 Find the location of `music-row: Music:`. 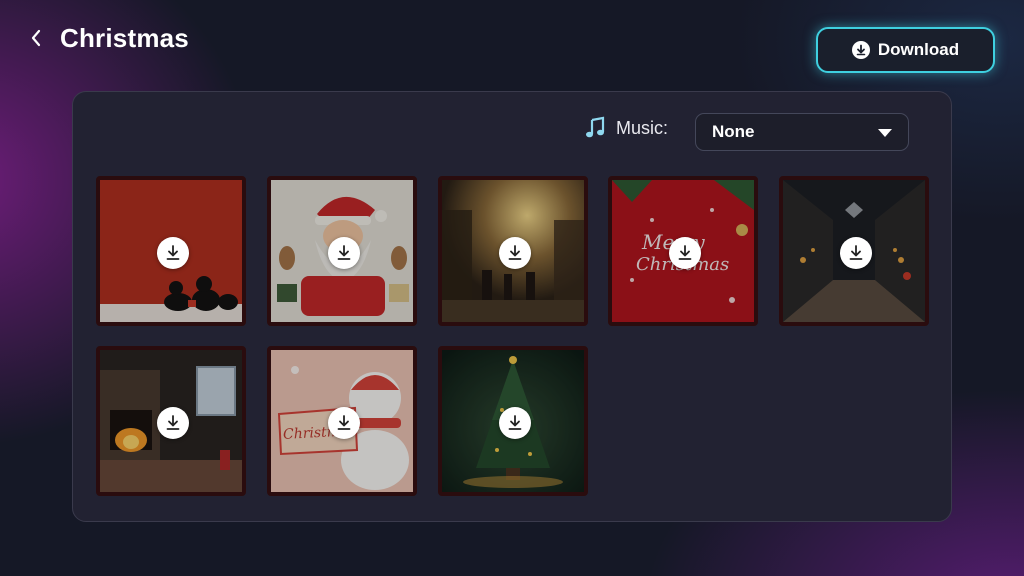

music-row: Music: is located at coordinates (626, 128).